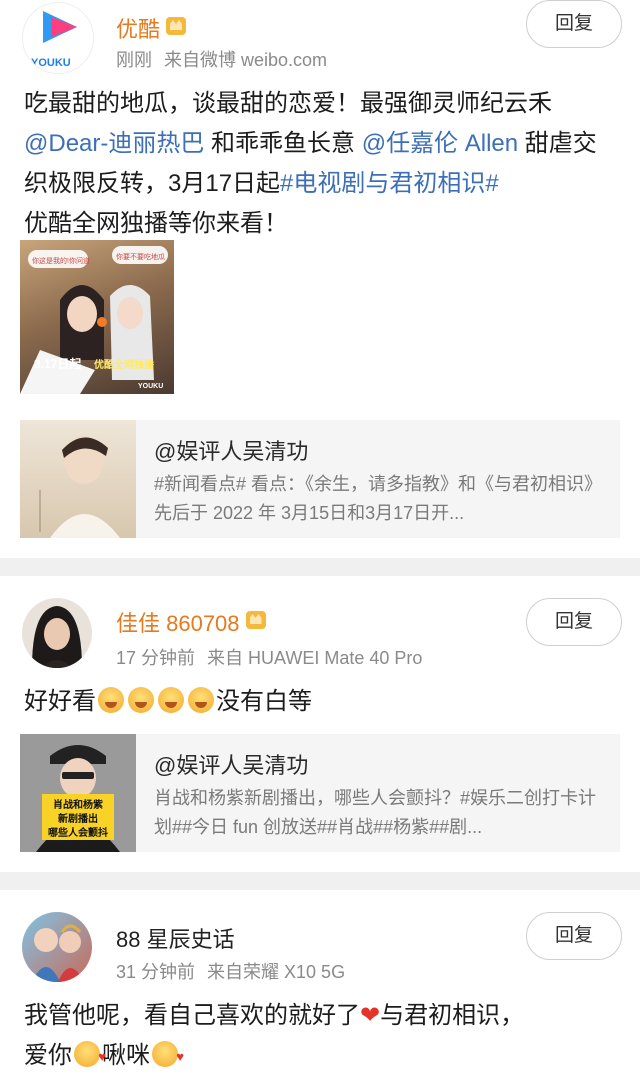 This screenshot has width=640, height=1077. What do you see at coordinates (126, 1055) in the screenshot?
I see `text-segment: 啾咪` at bounding box center [126, 1055].